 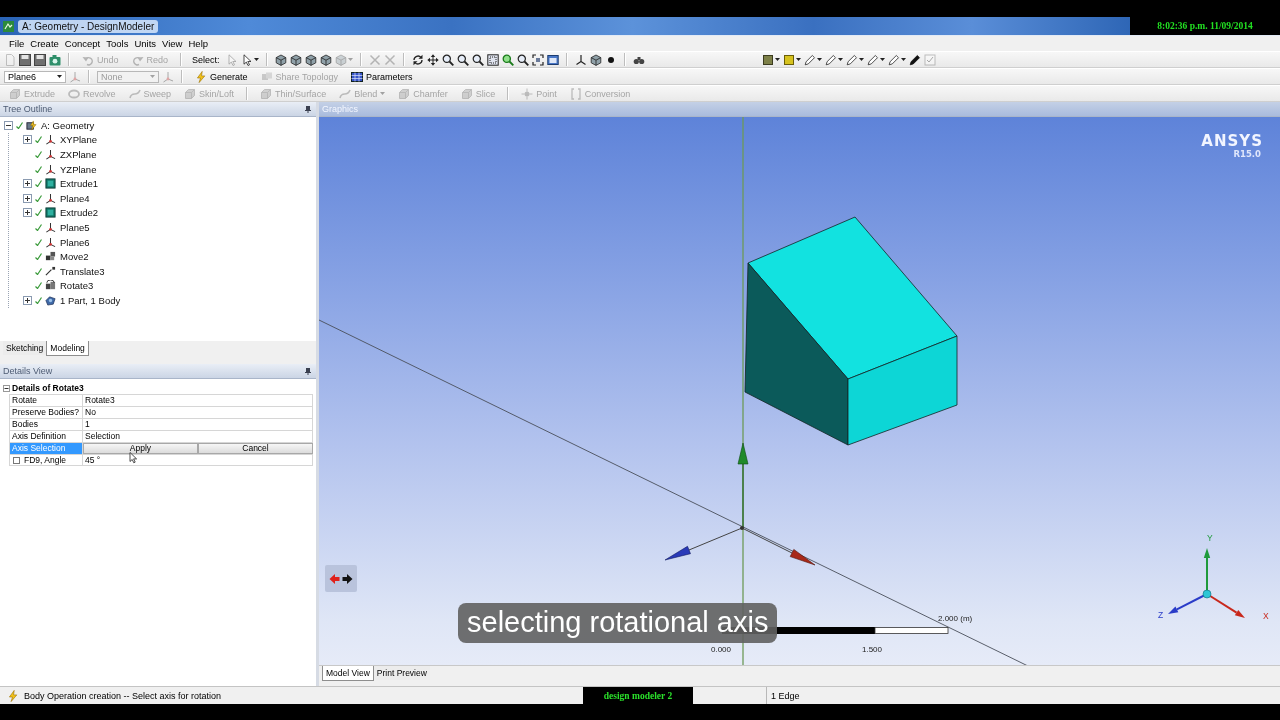 What do you see at coordinates (82, 43) in the screenshot?
I see `menu-item: Concept` at bounding box center [82, 43].